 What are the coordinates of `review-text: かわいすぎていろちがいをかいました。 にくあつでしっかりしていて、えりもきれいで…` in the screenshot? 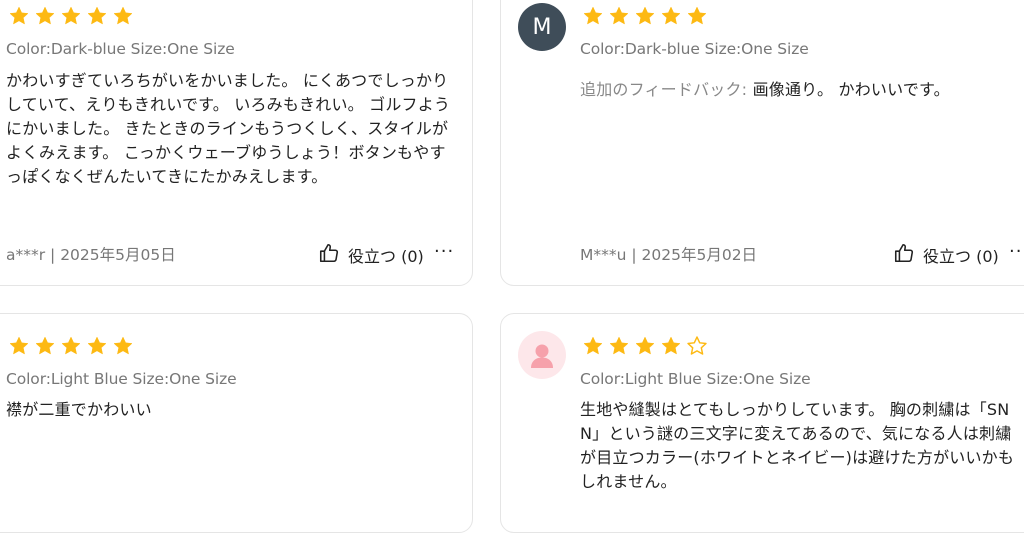 It's located at (228, 128).